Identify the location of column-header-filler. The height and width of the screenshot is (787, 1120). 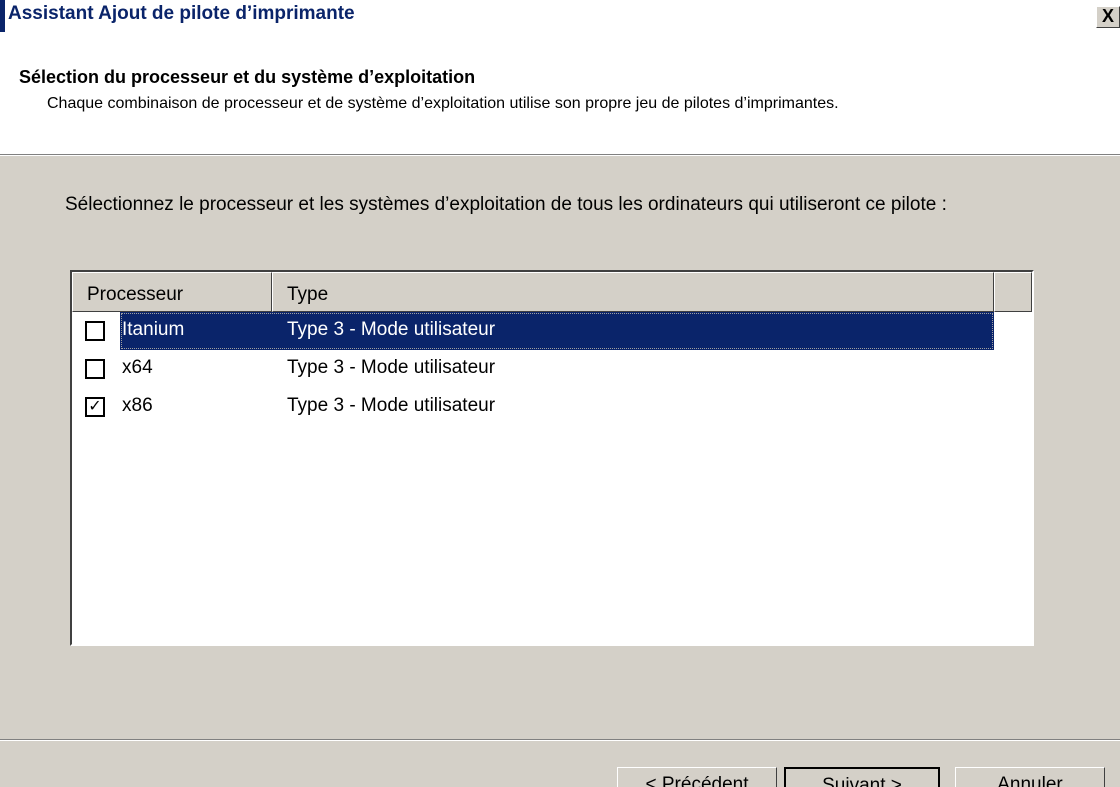
(1013, 292).